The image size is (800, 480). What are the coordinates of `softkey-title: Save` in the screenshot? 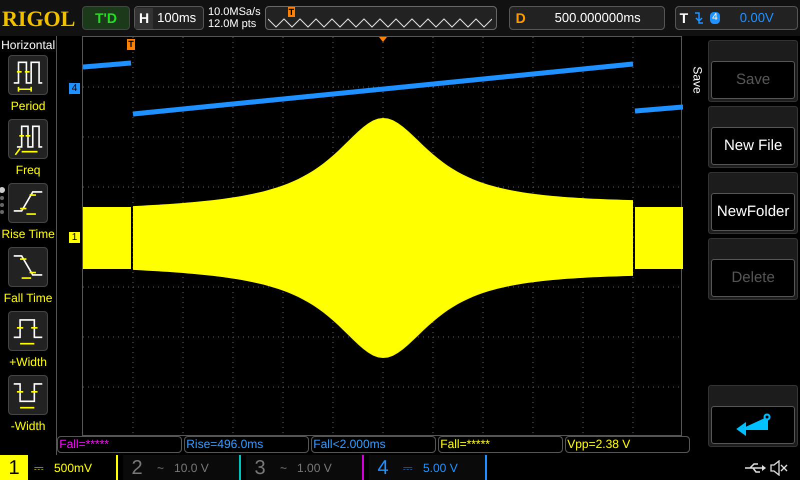 It's located at (700, 80).